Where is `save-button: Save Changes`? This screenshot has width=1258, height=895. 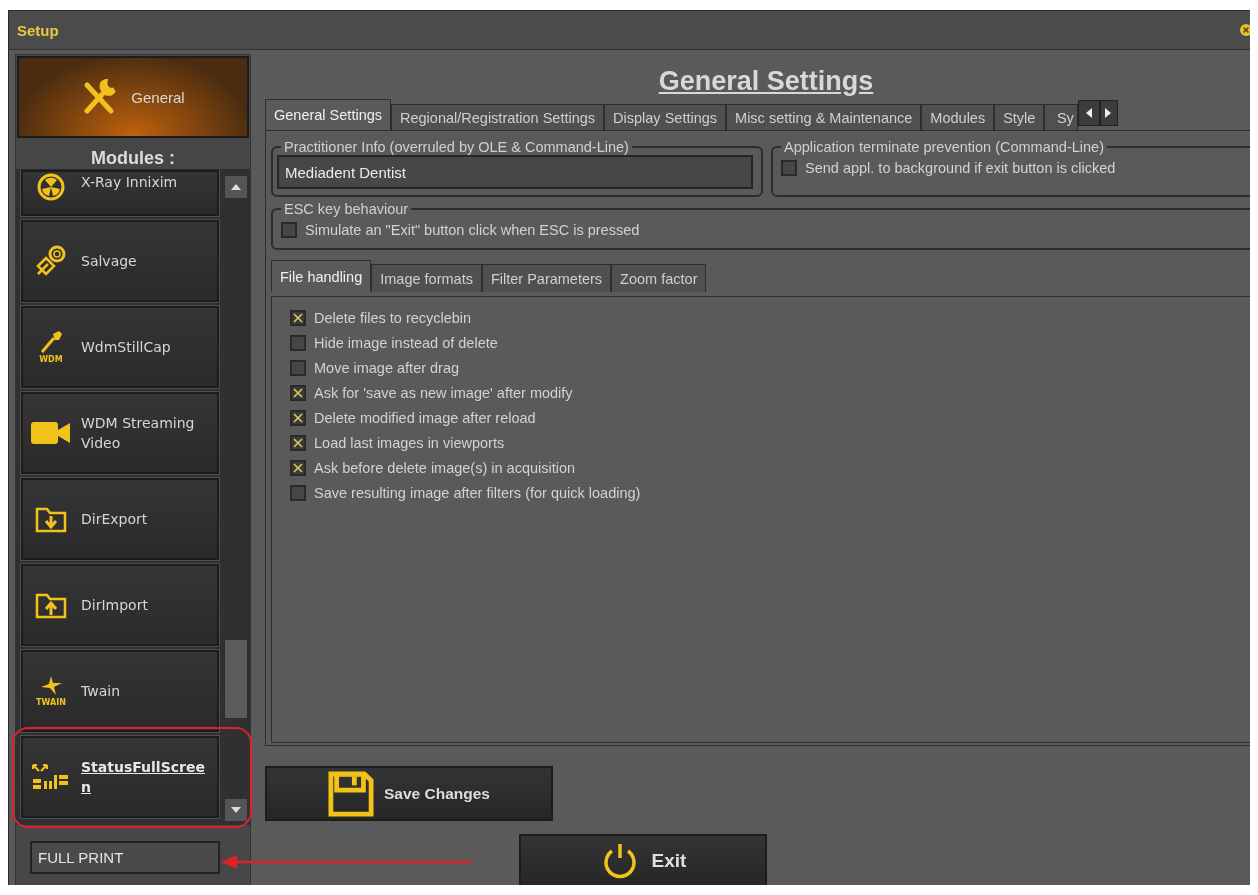
save-button: Save Changes is located at coordinates (409, 793).